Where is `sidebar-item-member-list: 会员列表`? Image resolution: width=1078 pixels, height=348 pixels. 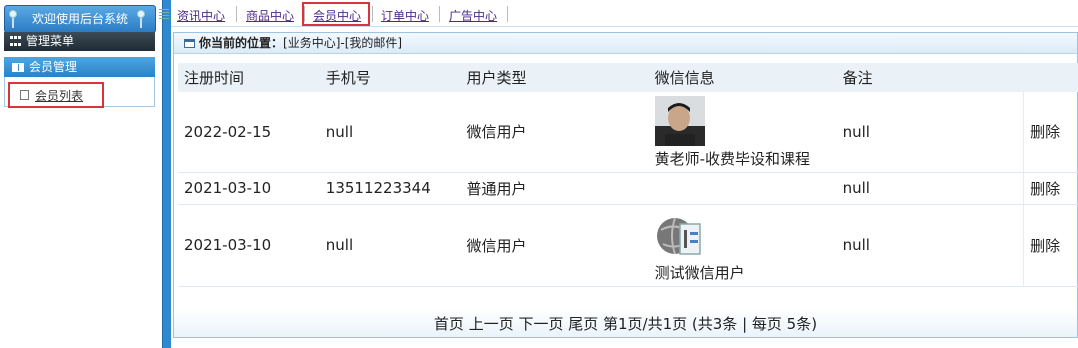
sidebar-item-member-list: 会员列表 is located at coordinates (56, 95).